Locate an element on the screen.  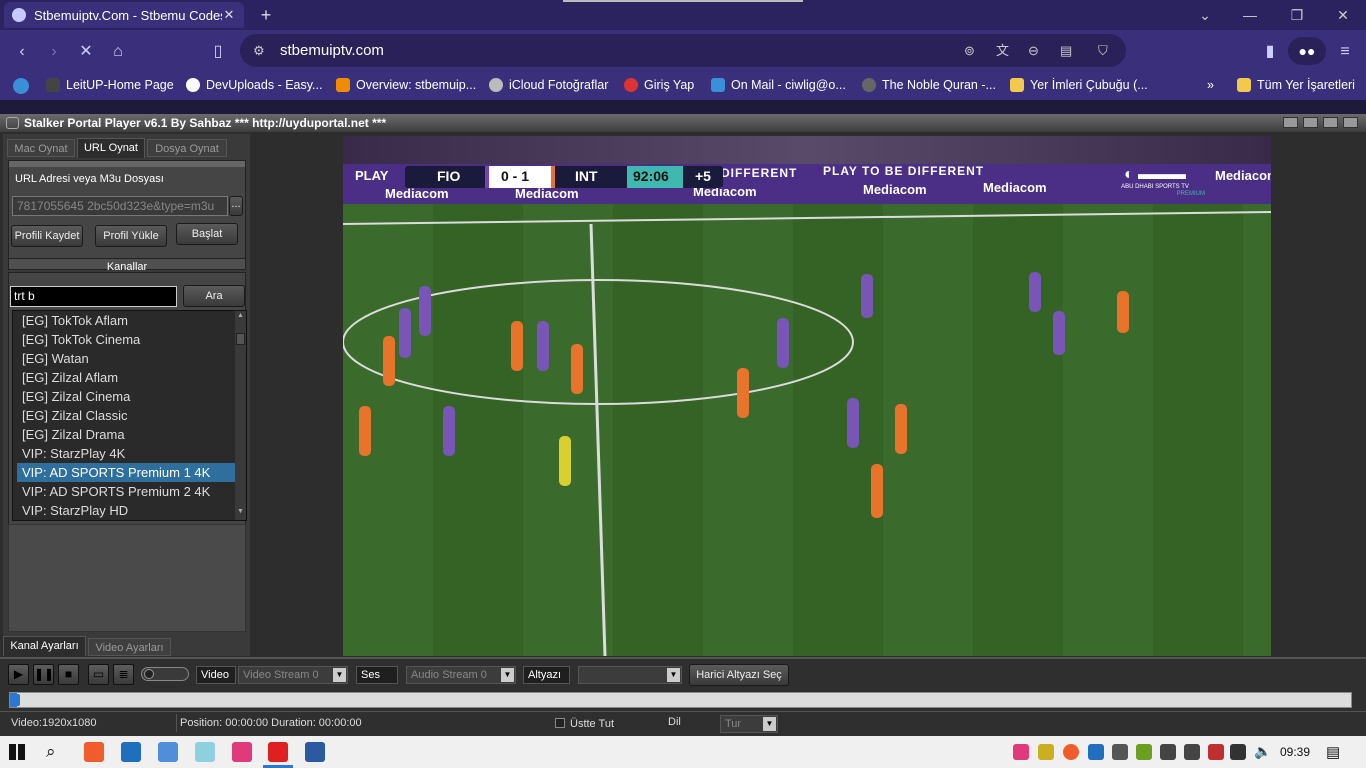
subtitle-select: ▼ is located at coordinates (630, 675).